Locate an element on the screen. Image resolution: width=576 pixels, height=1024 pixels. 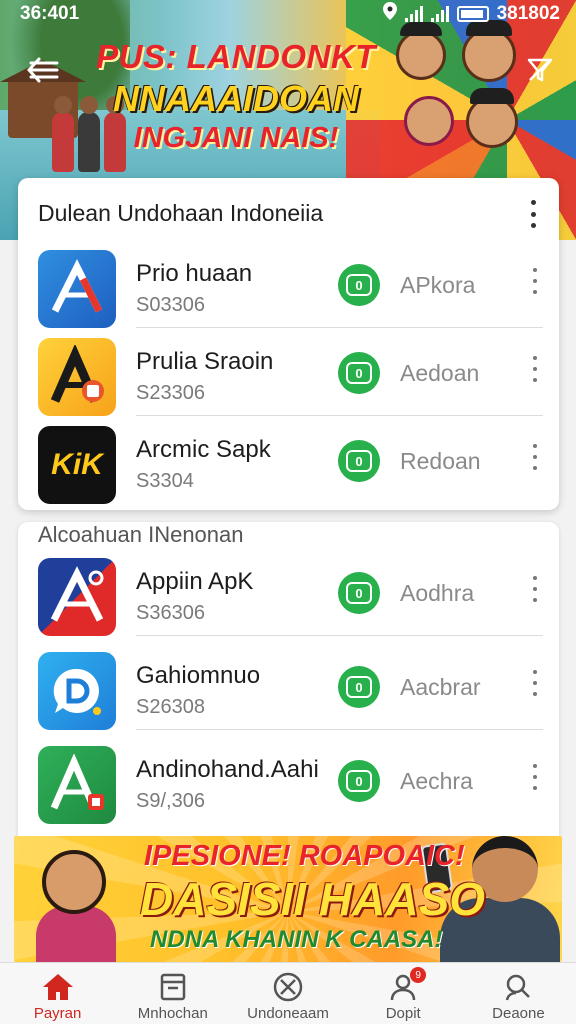
app-row: KiK Arcmic Sapk S3304 0 Redoan is located at coordinates (288, 460).